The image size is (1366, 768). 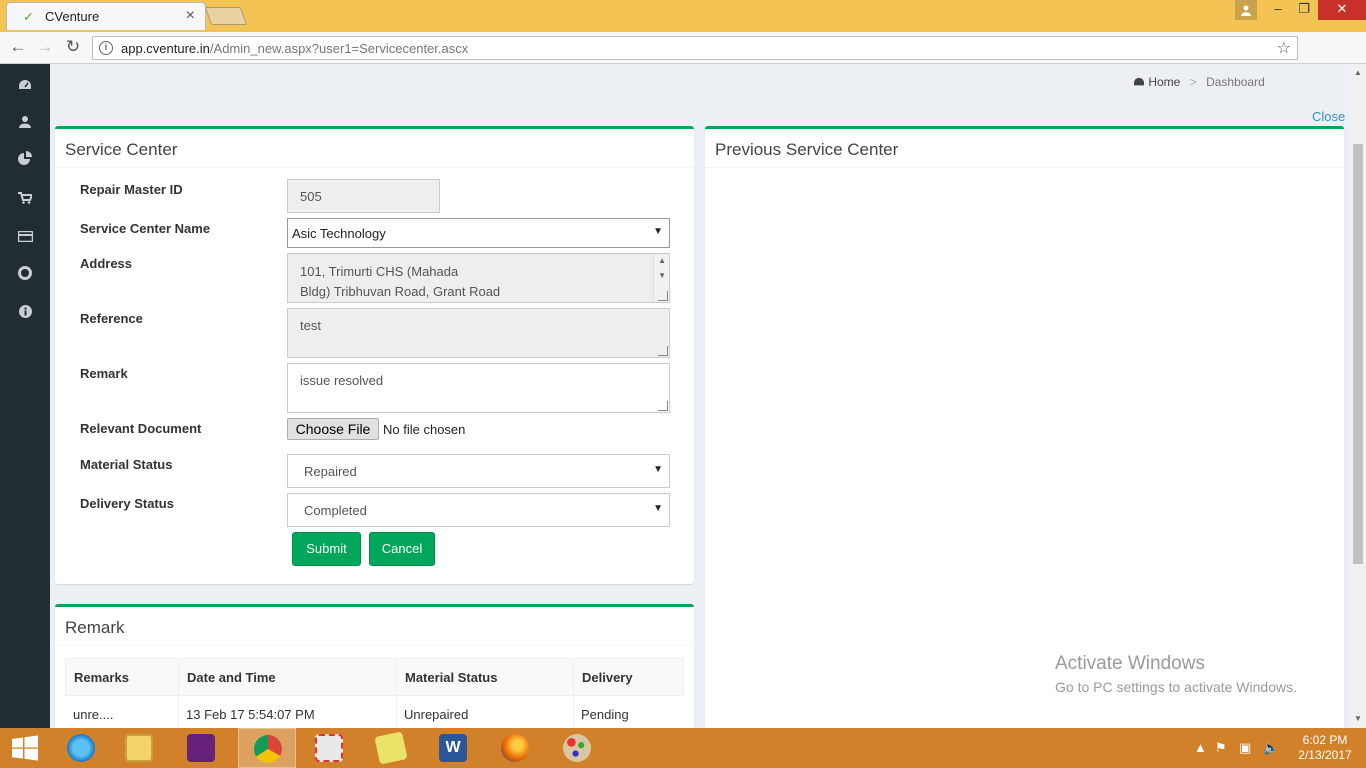 I want to click on taskbar-clock: 6:02 PM 2/13/2017, so click(x=1325, y=748).